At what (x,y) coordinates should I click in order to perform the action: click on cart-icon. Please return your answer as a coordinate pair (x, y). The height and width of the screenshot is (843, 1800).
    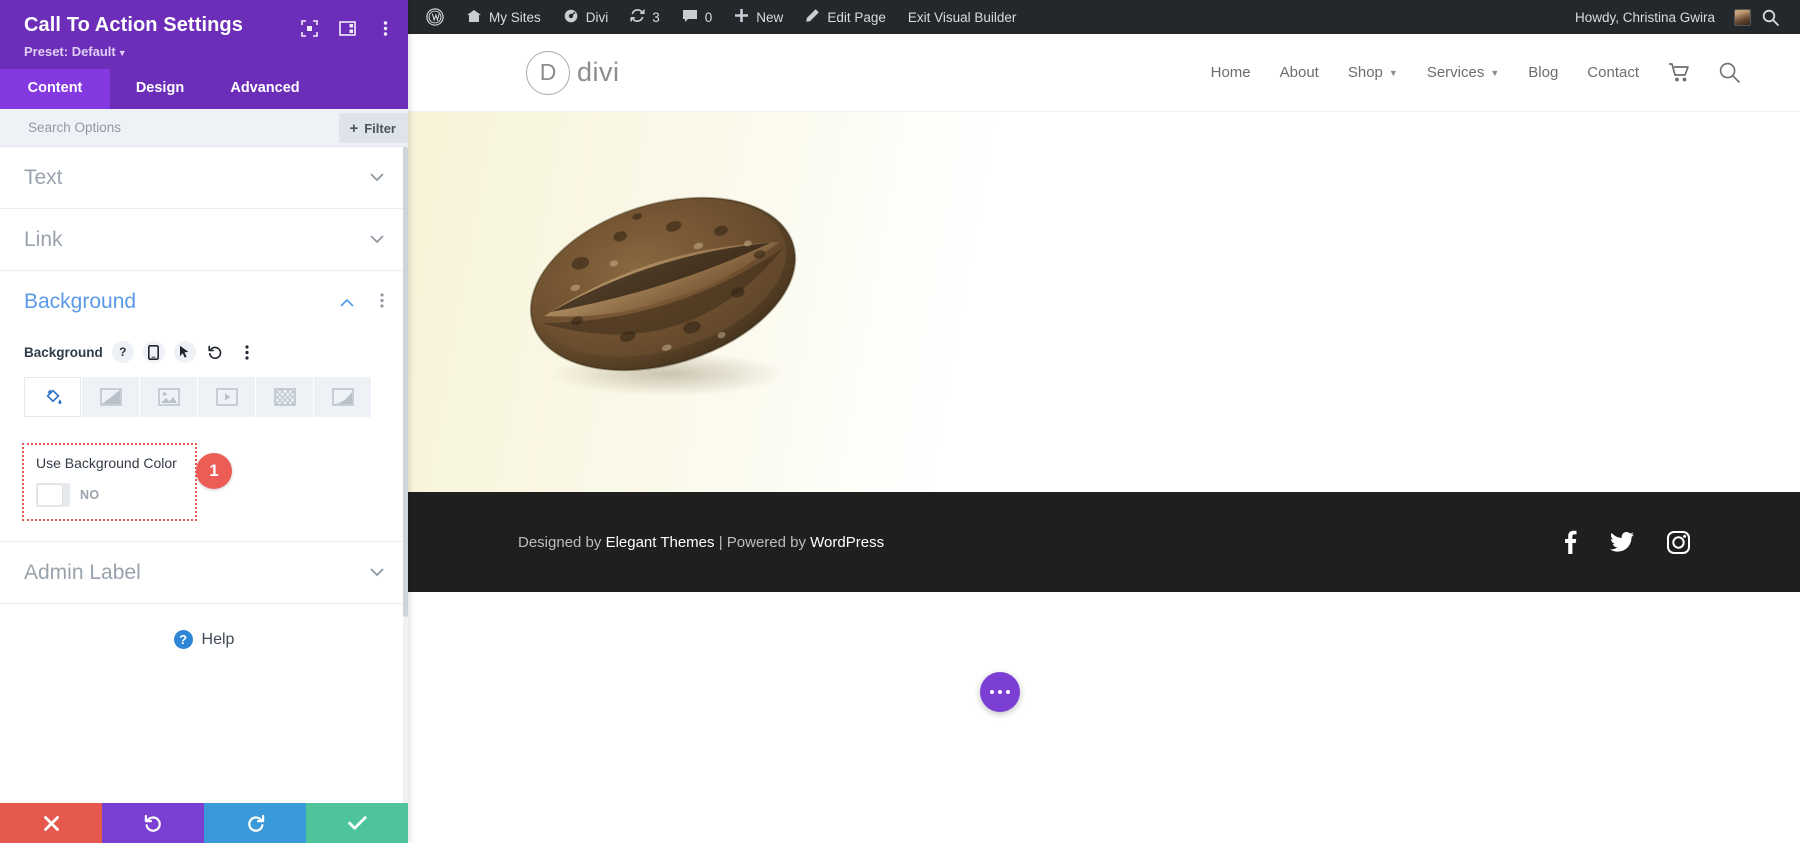
    Looking at the image, I should click on (1679, 72).